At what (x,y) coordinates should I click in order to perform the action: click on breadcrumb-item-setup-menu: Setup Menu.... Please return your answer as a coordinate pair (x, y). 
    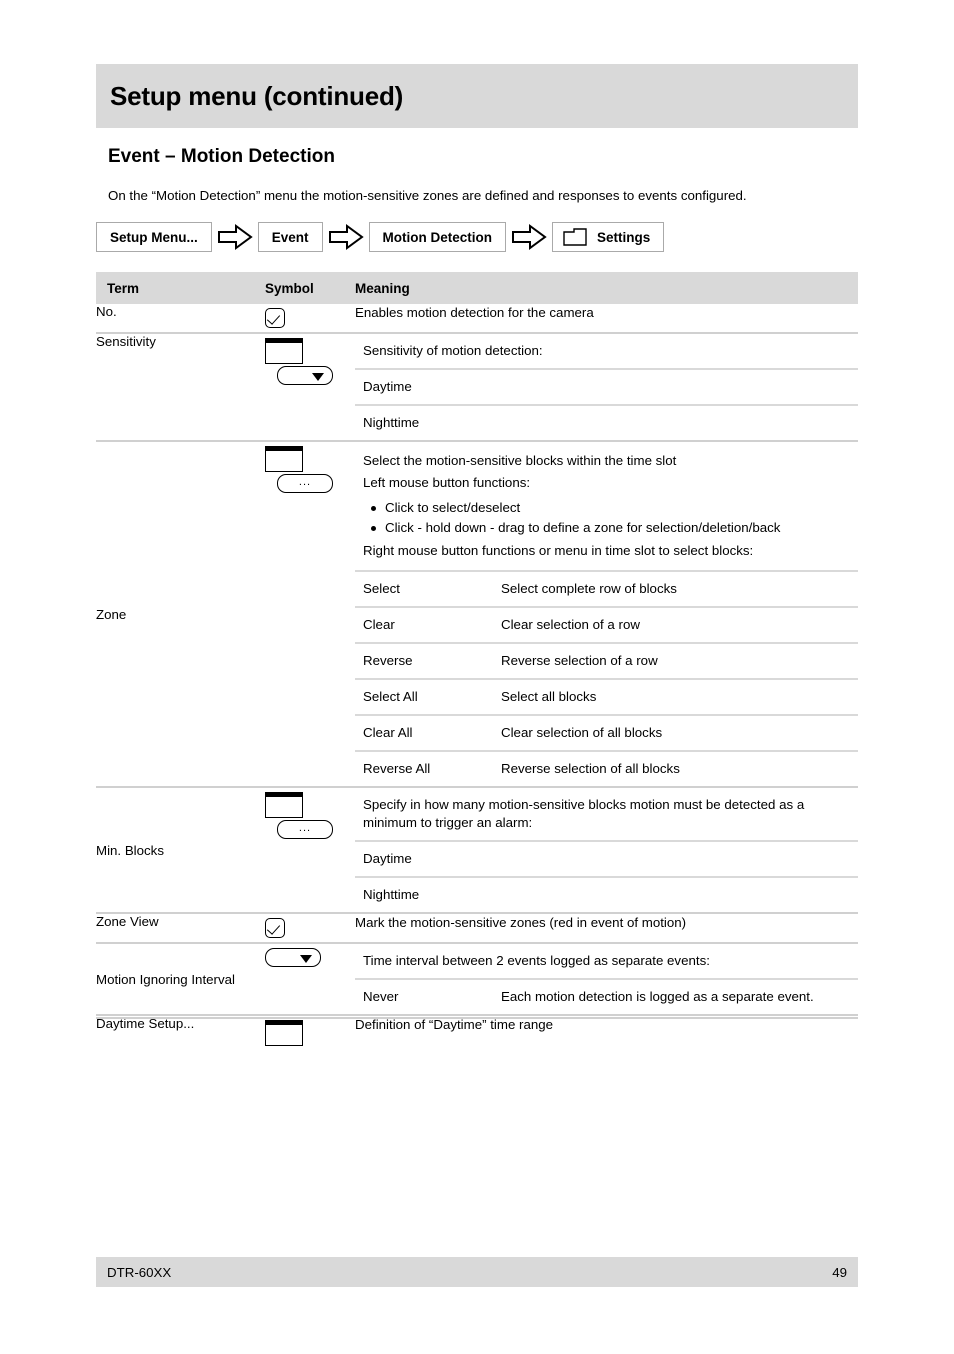
    Looking at the image, I should click on (154, 237).